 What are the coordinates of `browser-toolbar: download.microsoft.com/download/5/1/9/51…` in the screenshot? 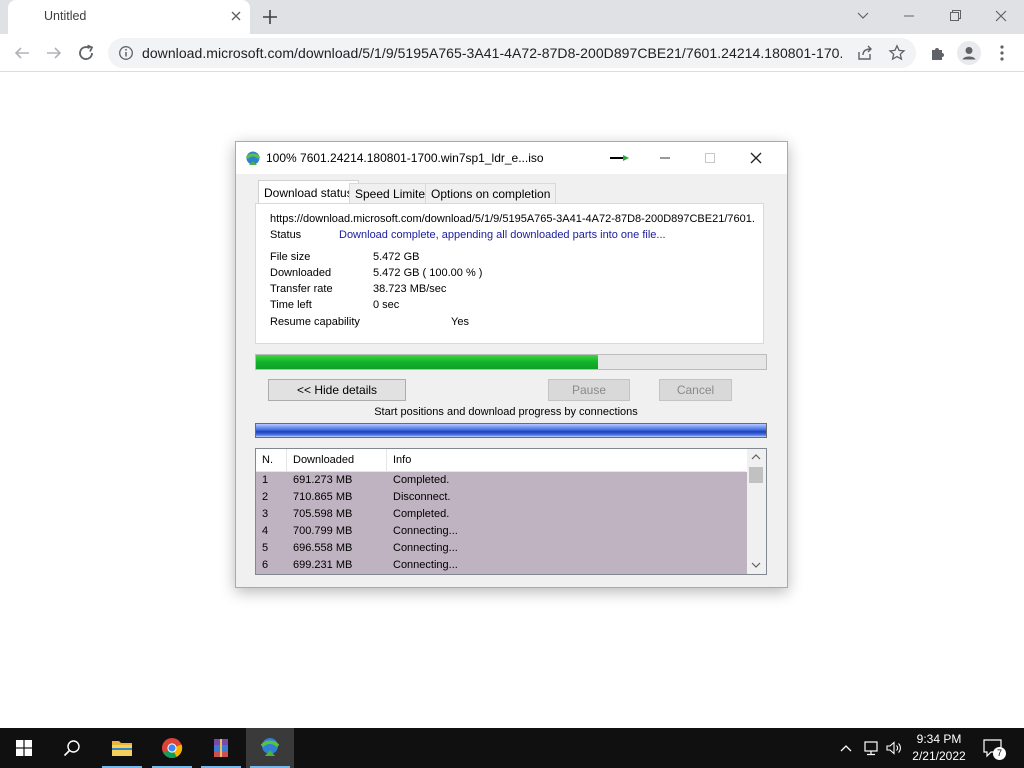 It's located at (512, 53).